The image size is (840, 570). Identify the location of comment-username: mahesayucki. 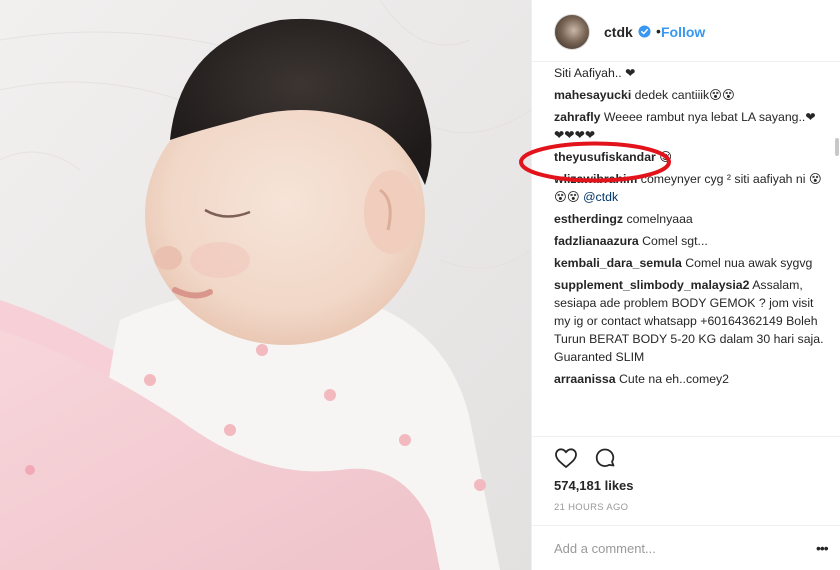
(592, 95).